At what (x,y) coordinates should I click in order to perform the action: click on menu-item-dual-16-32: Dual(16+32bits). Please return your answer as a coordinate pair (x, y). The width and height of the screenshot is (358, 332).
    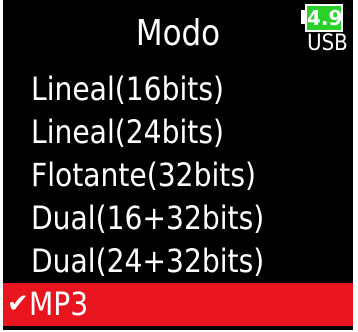
    Looking at the image, I should click on (178, 218).